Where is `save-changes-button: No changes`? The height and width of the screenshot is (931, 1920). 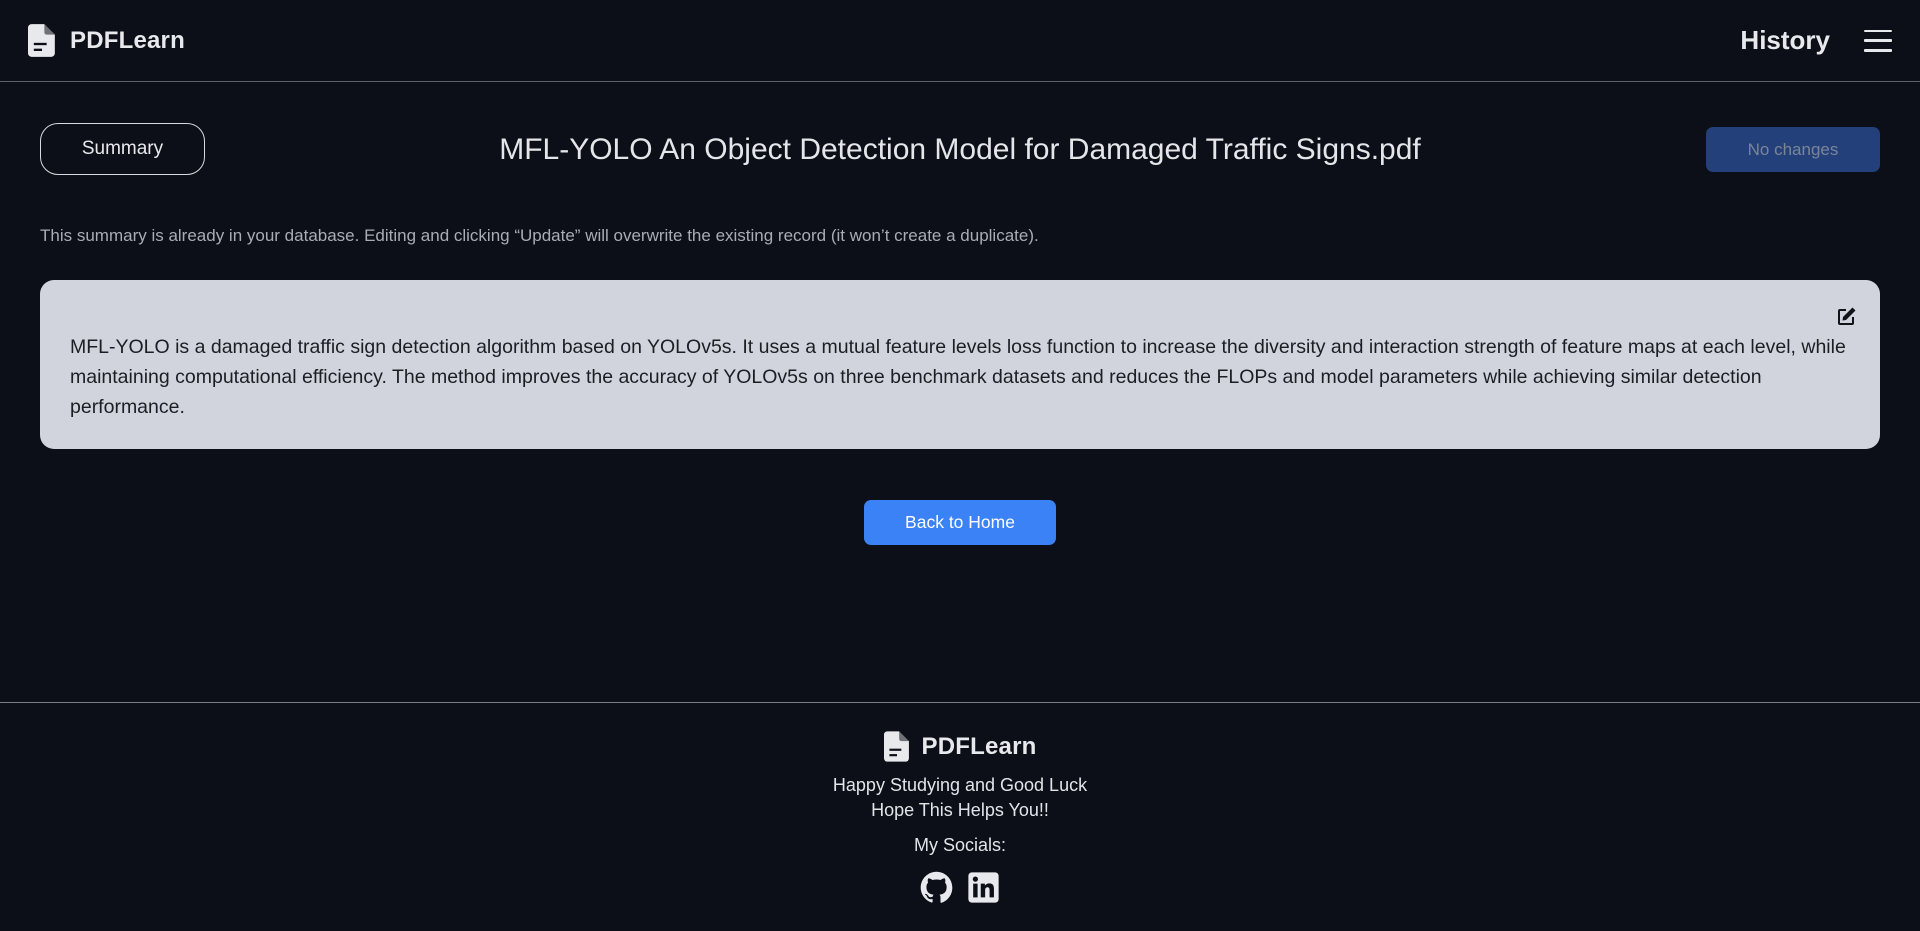
save-changes-button: No changes is located at coordinates (1793, 149).